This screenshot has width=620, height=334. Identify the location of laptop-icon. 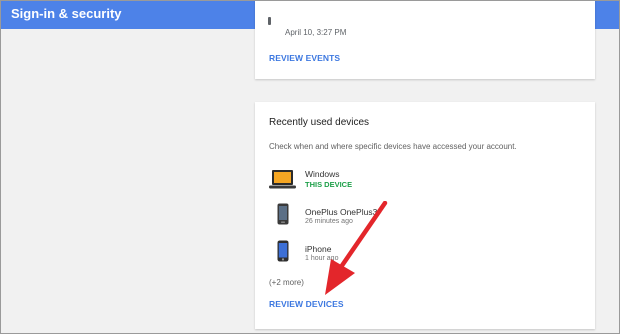
(282, 179).